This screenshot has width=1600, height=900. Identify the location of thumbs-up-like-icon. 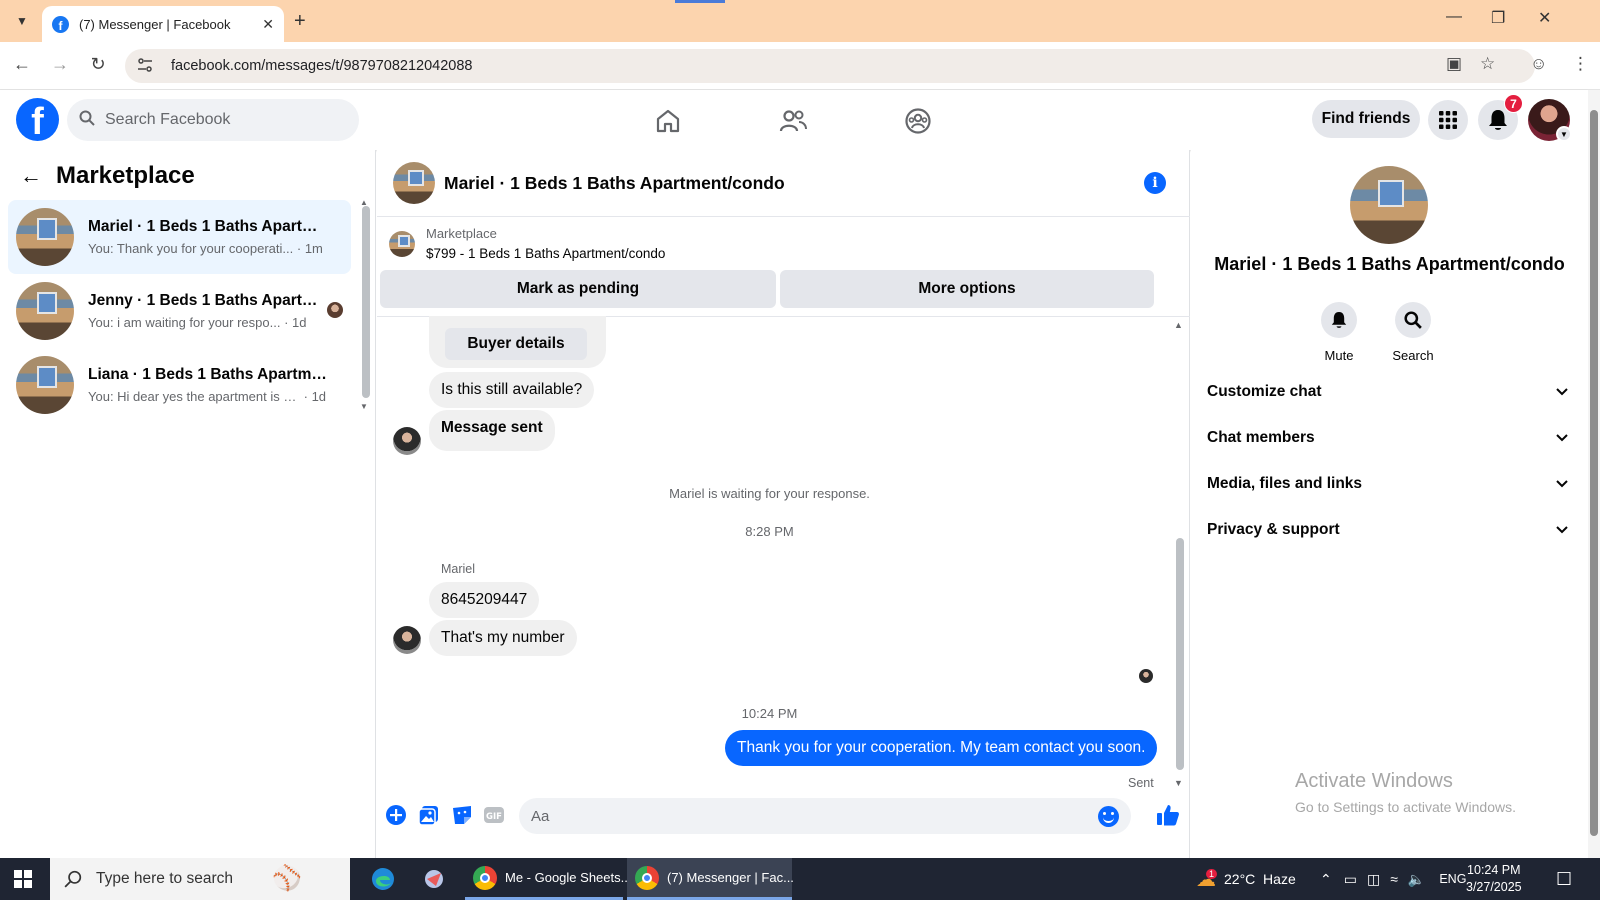
(1168, 815).